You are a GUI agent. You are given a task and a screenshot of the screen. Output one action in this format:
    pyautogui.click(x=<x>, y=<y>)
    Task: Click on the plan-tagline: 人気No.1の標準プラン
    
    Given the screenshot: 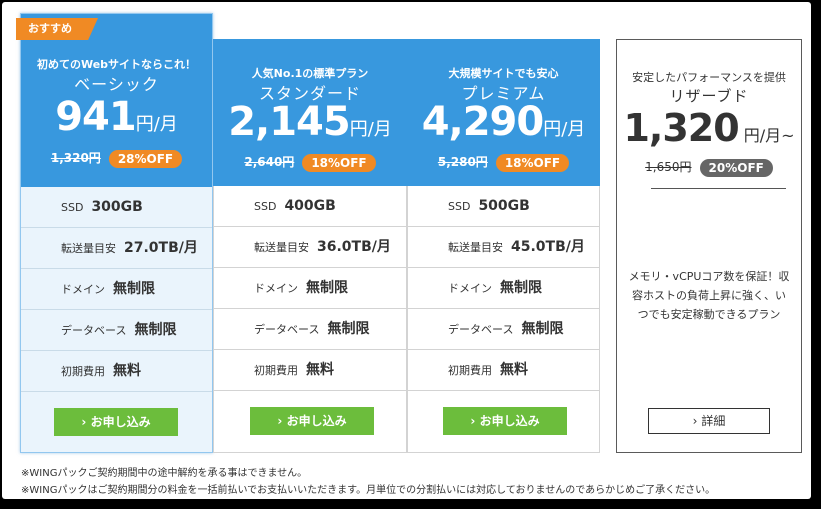 What is the action you would take?
    pyautogui.click(x=310, y=73)
    